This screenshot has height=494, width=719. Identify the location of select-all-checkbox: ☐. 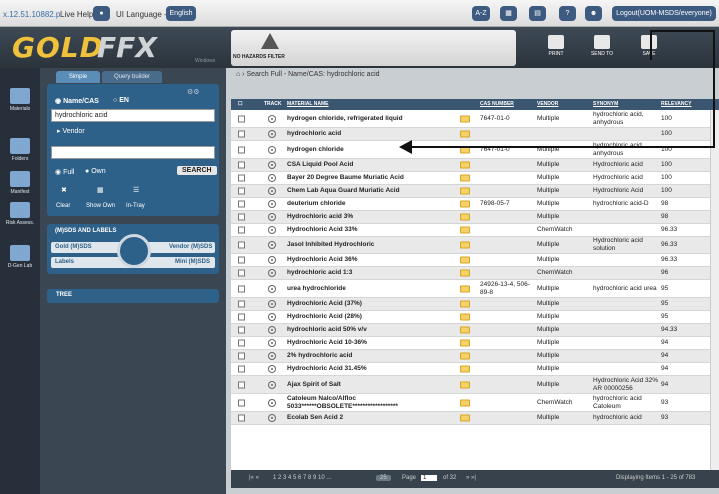
(240, 104).